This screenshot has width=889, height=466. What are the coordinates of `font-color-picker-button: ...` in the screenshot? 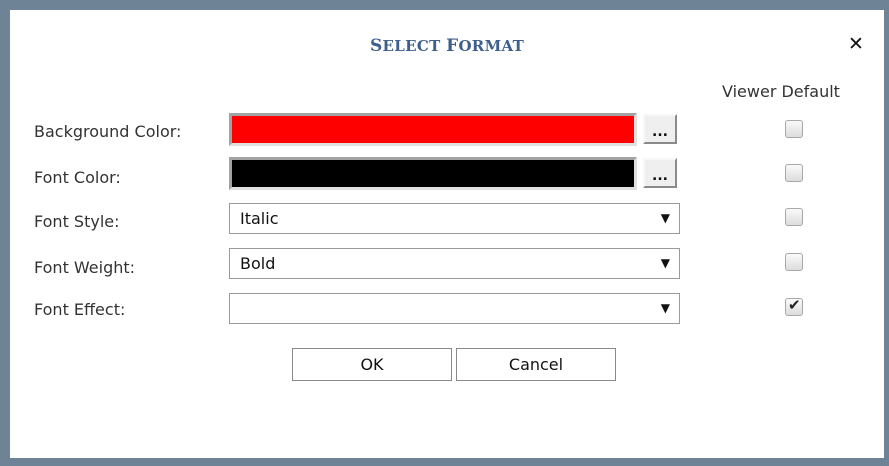 It's located at (660, 173).